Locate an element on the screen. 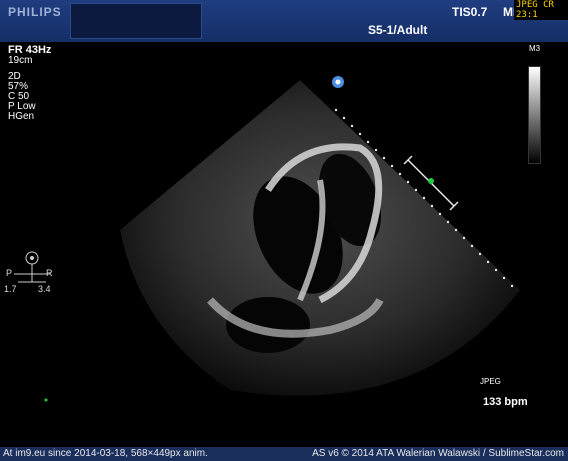  orientation-left-value: 1.7 is located at coordinates (10, 289).